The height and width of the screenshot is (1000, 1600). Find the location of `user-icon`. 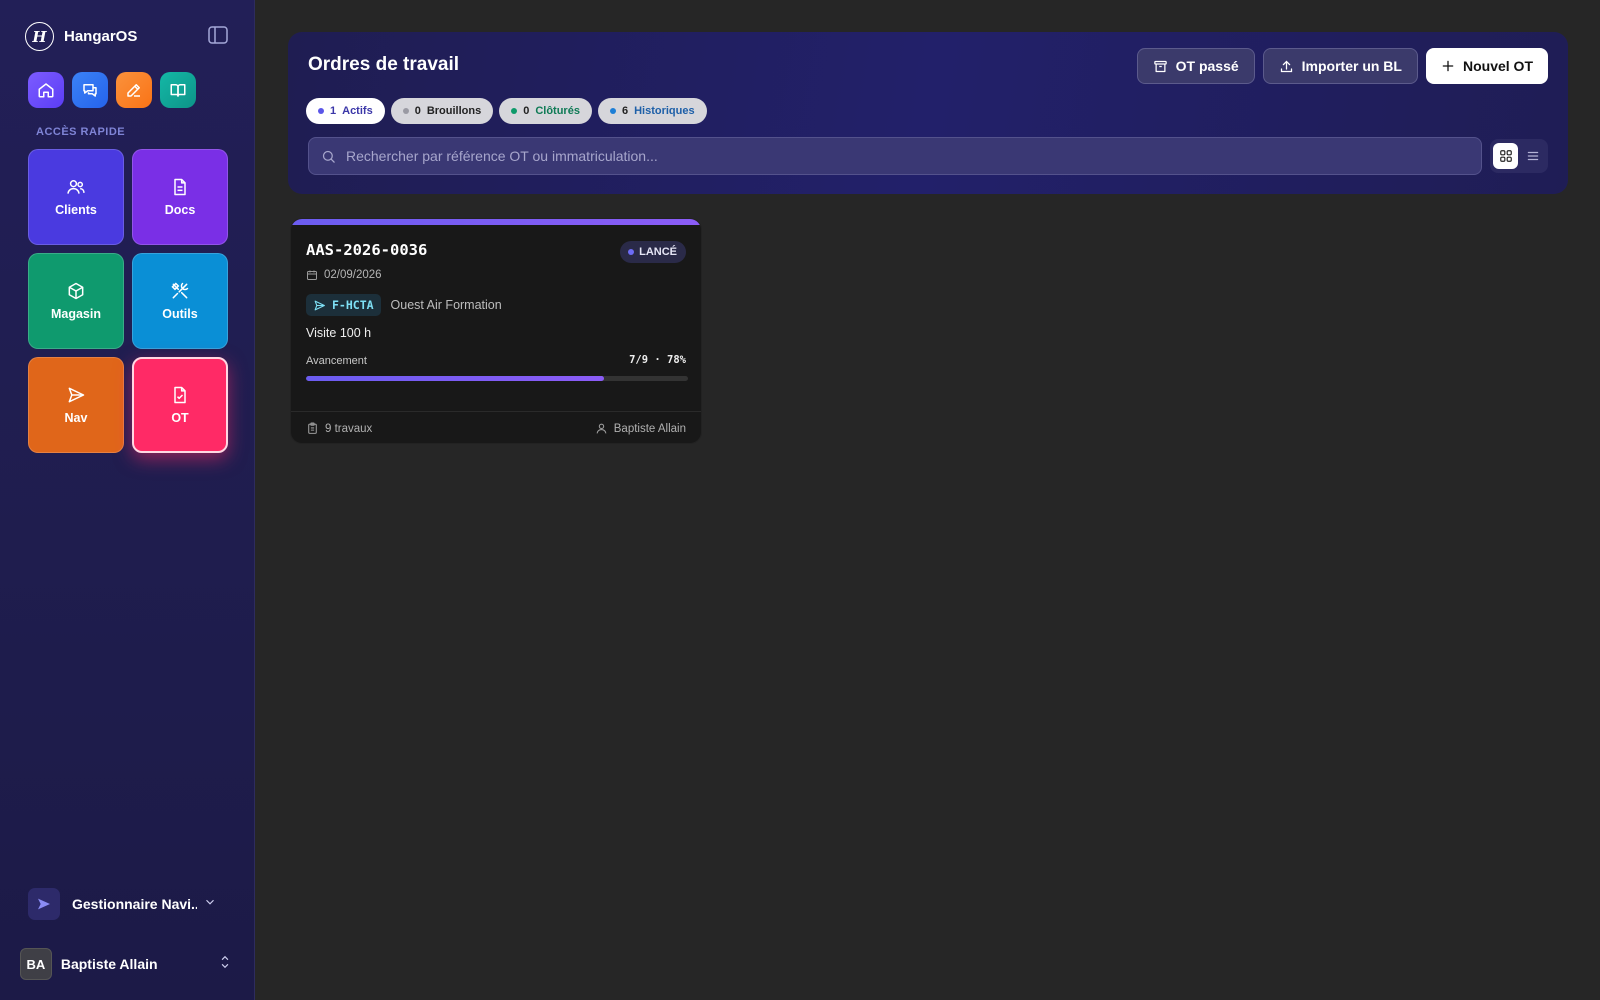

user-icon is located at coordinates (601, 428).